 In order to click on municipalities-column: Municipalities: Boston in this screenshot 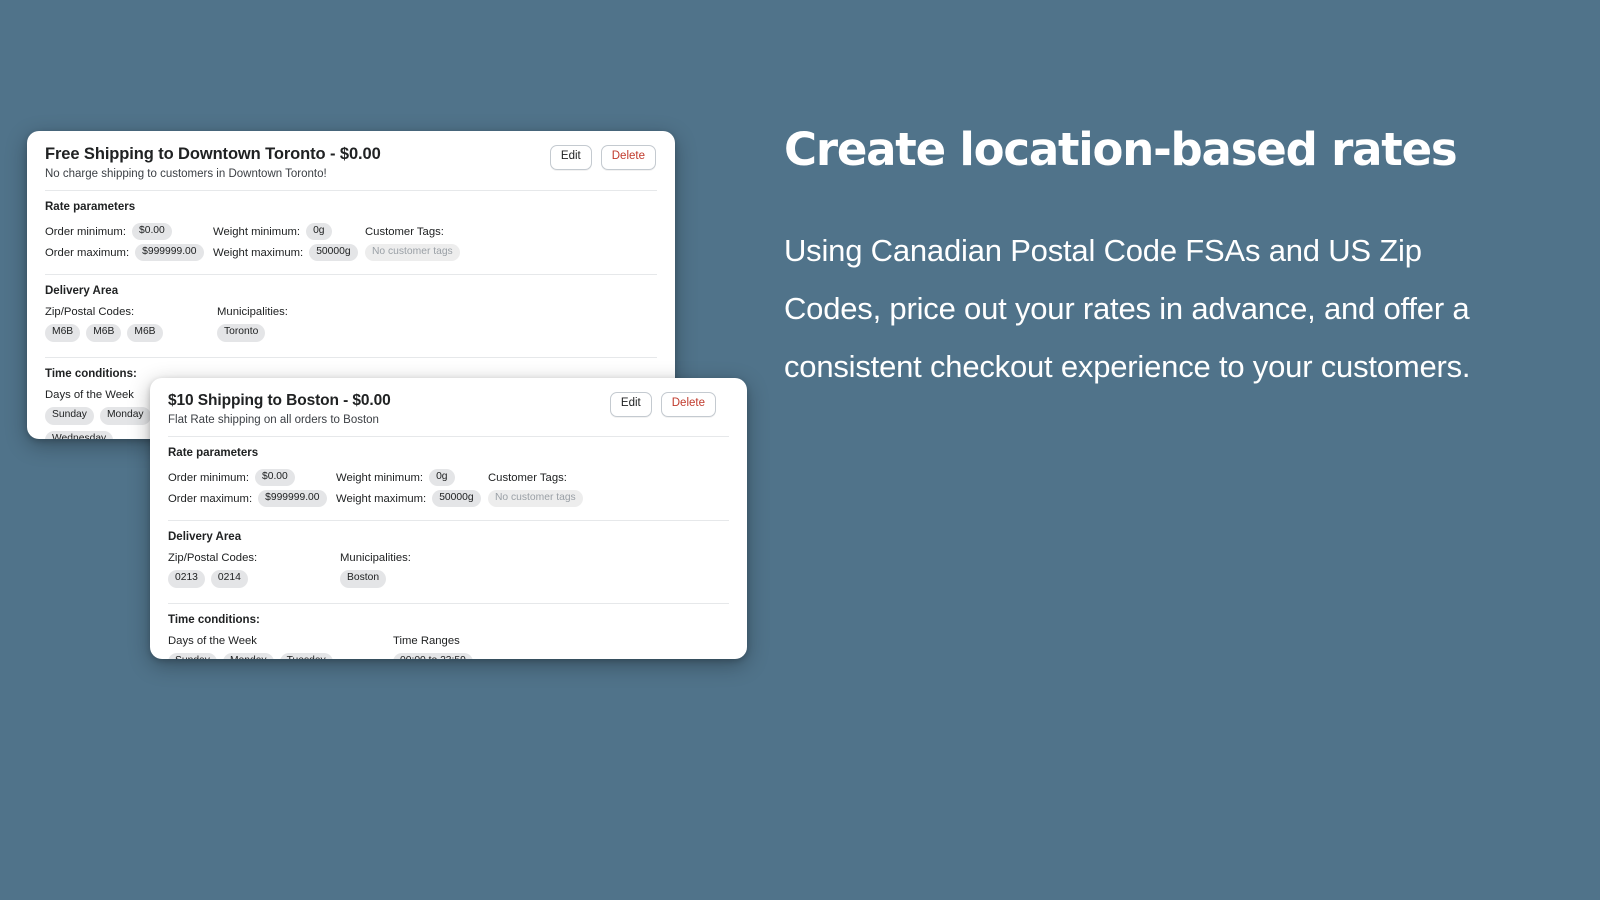, I will do `click(534, 572)`.